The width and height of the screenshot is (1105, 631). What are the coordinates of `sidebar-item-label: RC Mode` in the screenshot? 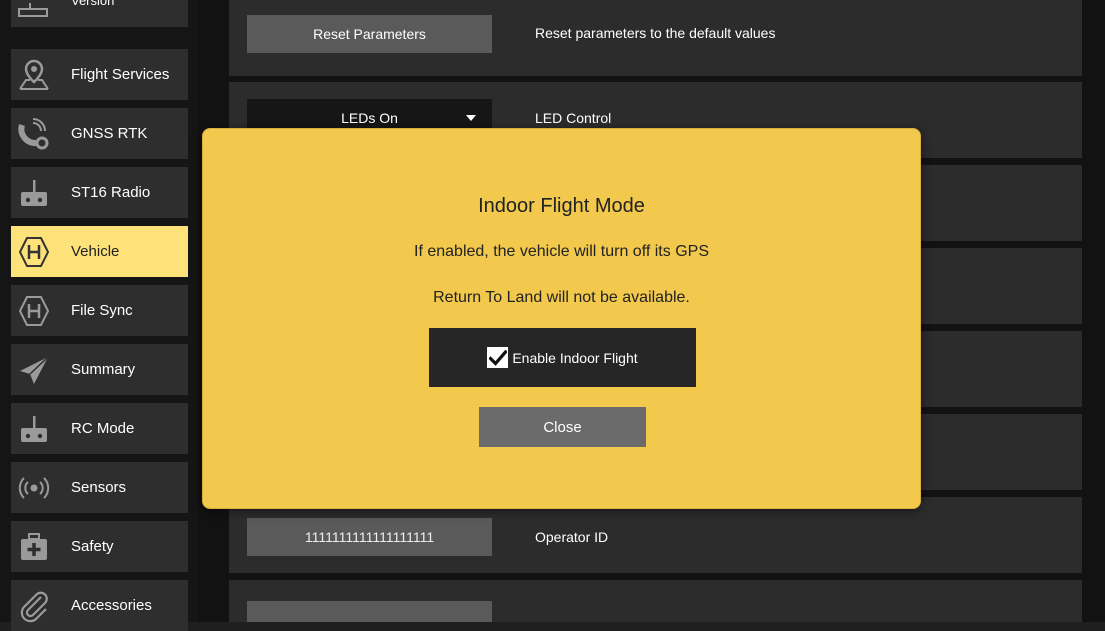 It's located at (103, 428).